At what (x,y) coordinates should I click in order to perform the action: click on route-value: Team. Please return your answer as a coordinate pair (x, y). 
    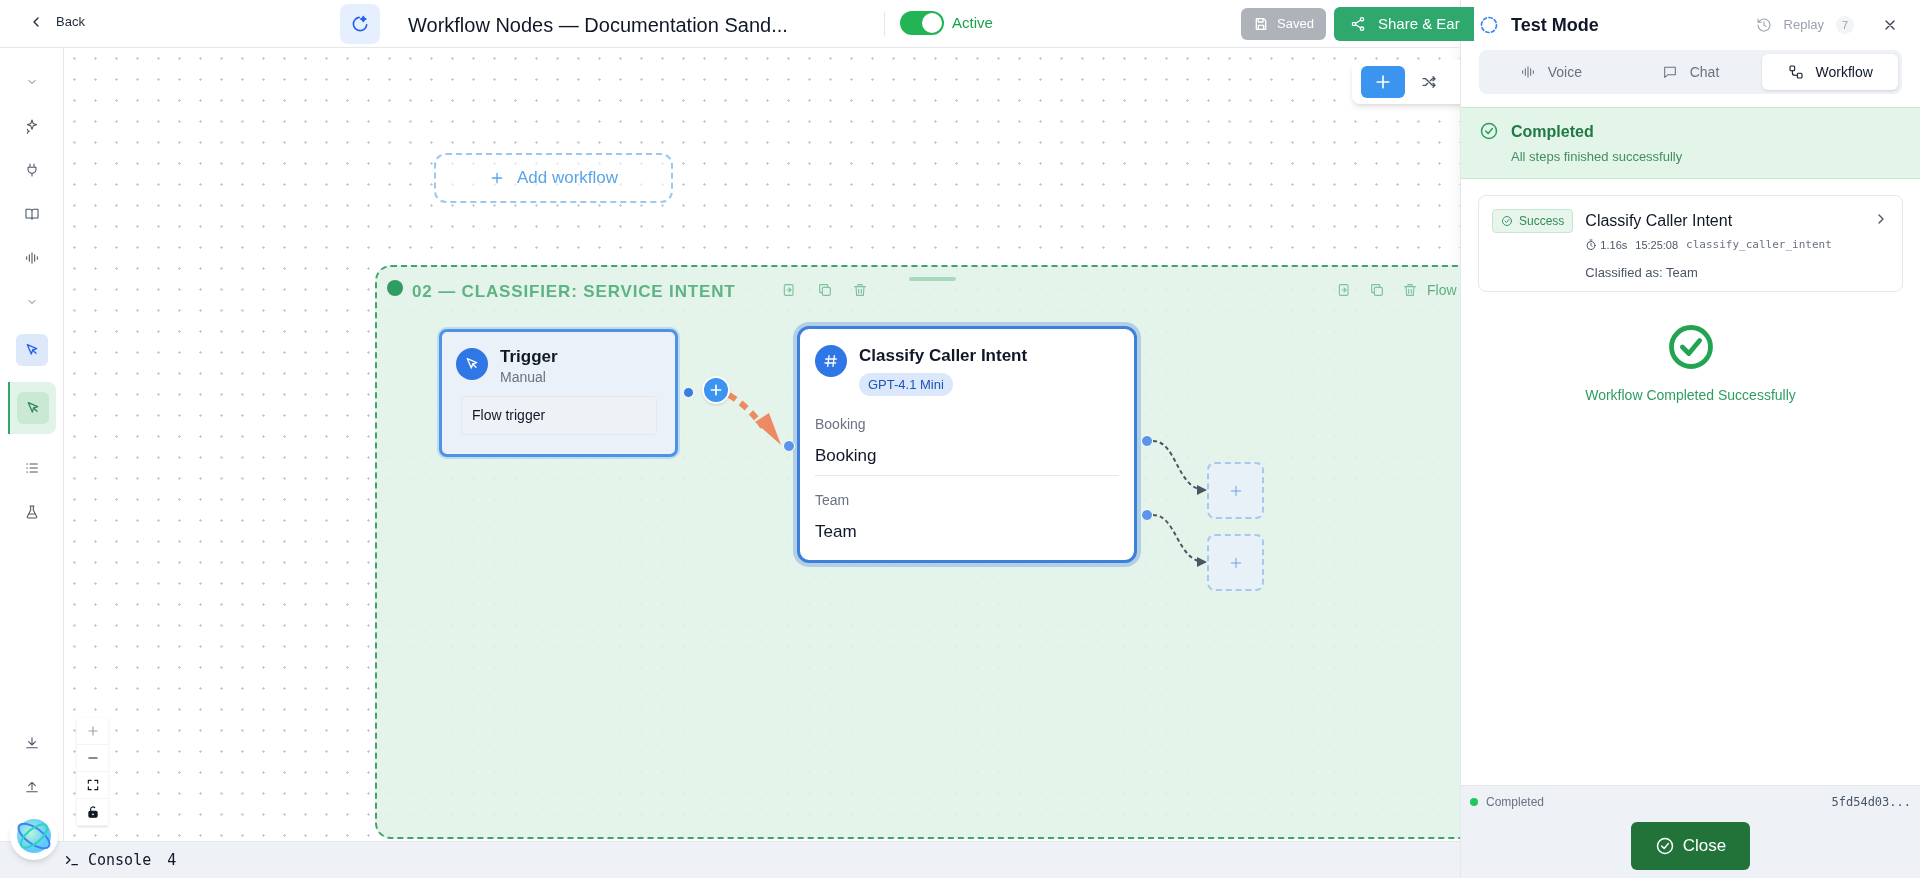
    Looking at the image, I should click on (836, 531).